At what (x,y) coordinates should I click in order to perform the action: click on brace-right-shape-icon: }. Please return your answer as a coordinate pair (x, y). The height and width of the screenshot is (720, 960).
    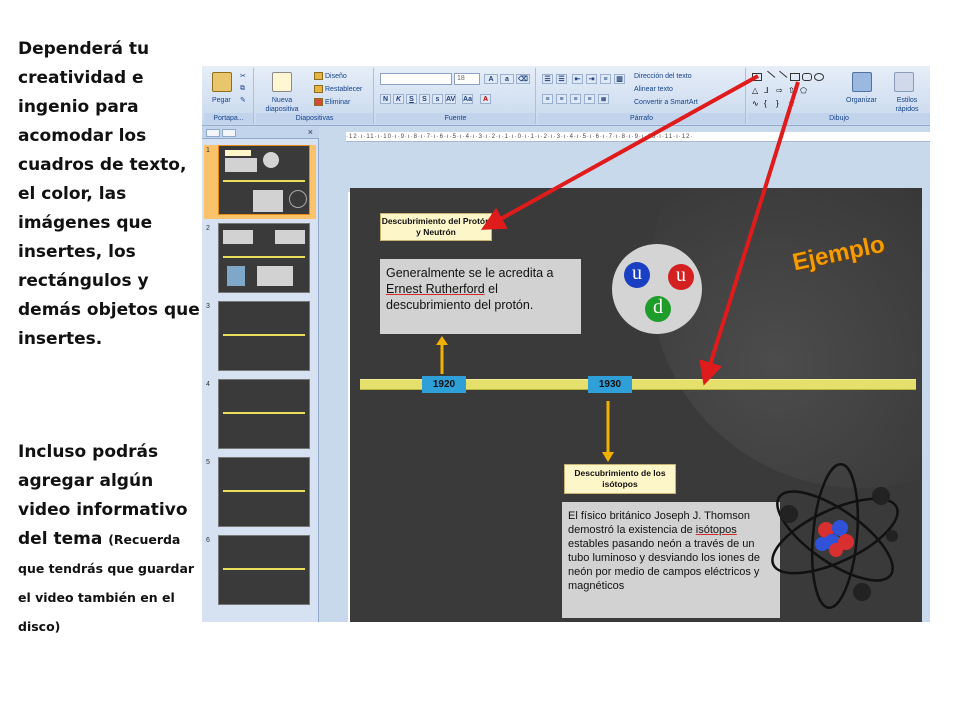
    Looking at the image, I should click on (781, 104).